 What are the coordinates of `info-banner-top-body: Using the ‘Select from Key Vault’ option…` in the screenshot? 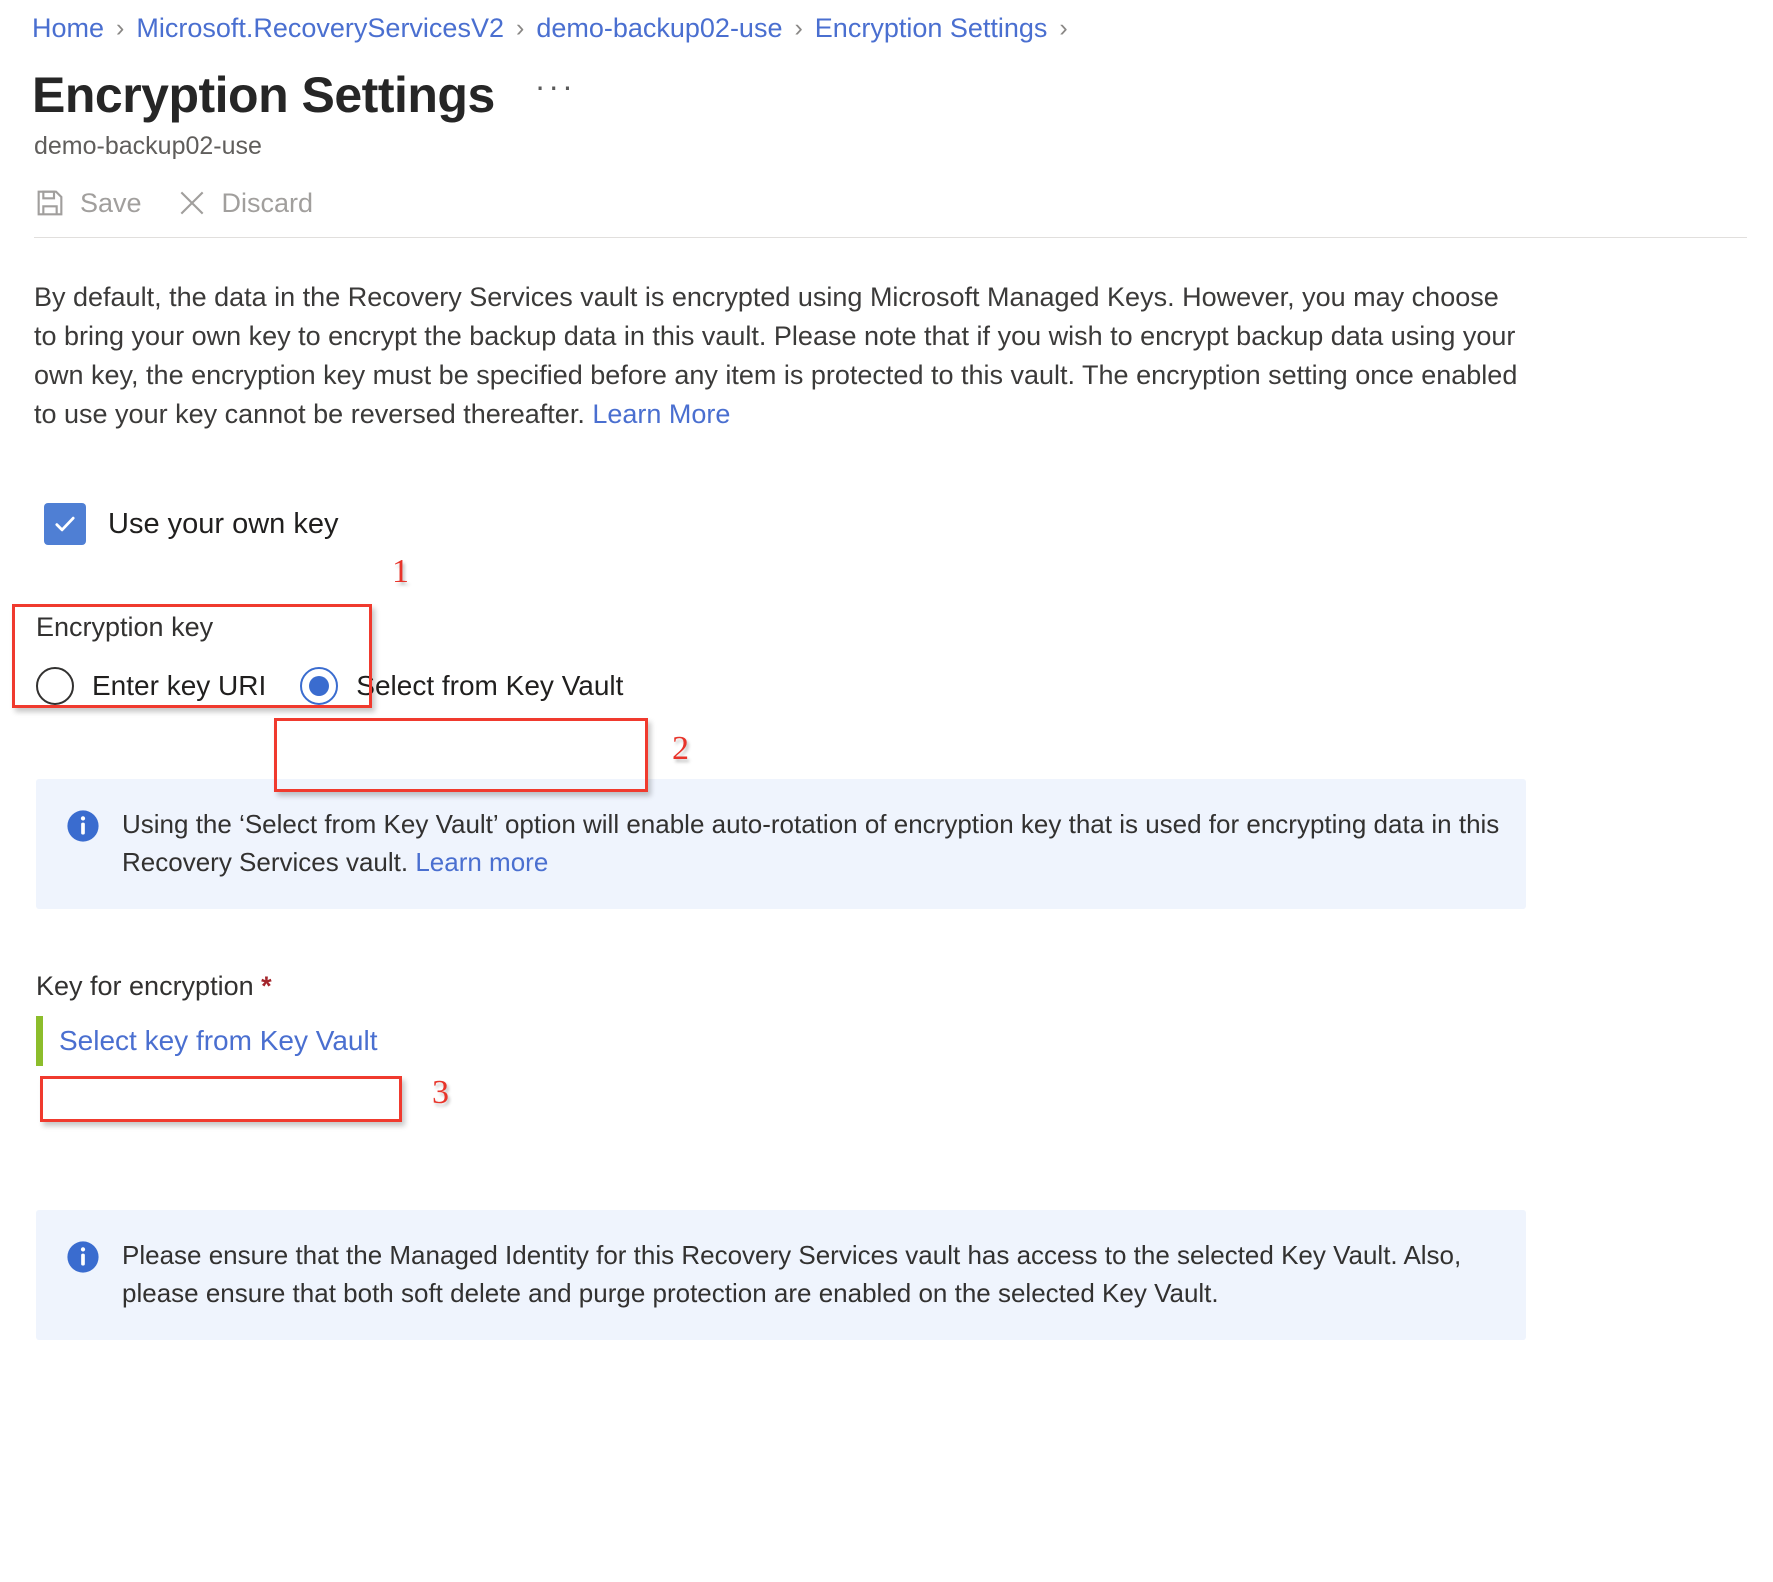 It's located at (811, 843).